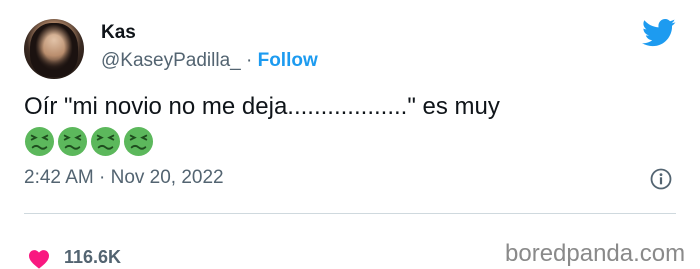  I want to click on follow-button: Follow, so click(288, 60).